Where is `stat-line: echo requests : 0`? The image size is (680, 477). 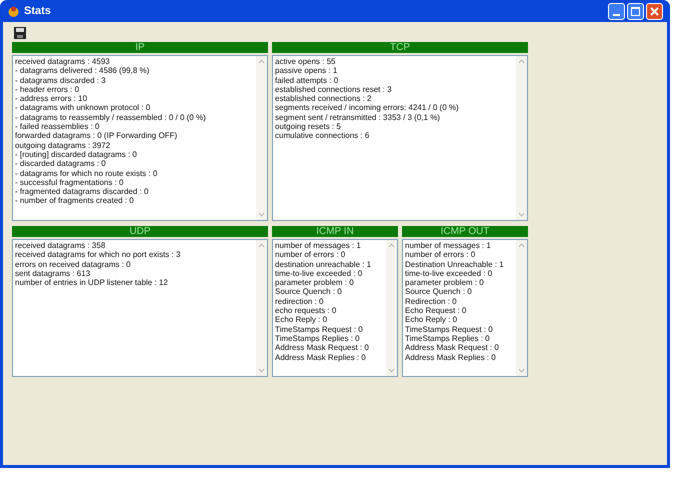
stat-line: echo requests : 0 is located at coordinates (306, 311).